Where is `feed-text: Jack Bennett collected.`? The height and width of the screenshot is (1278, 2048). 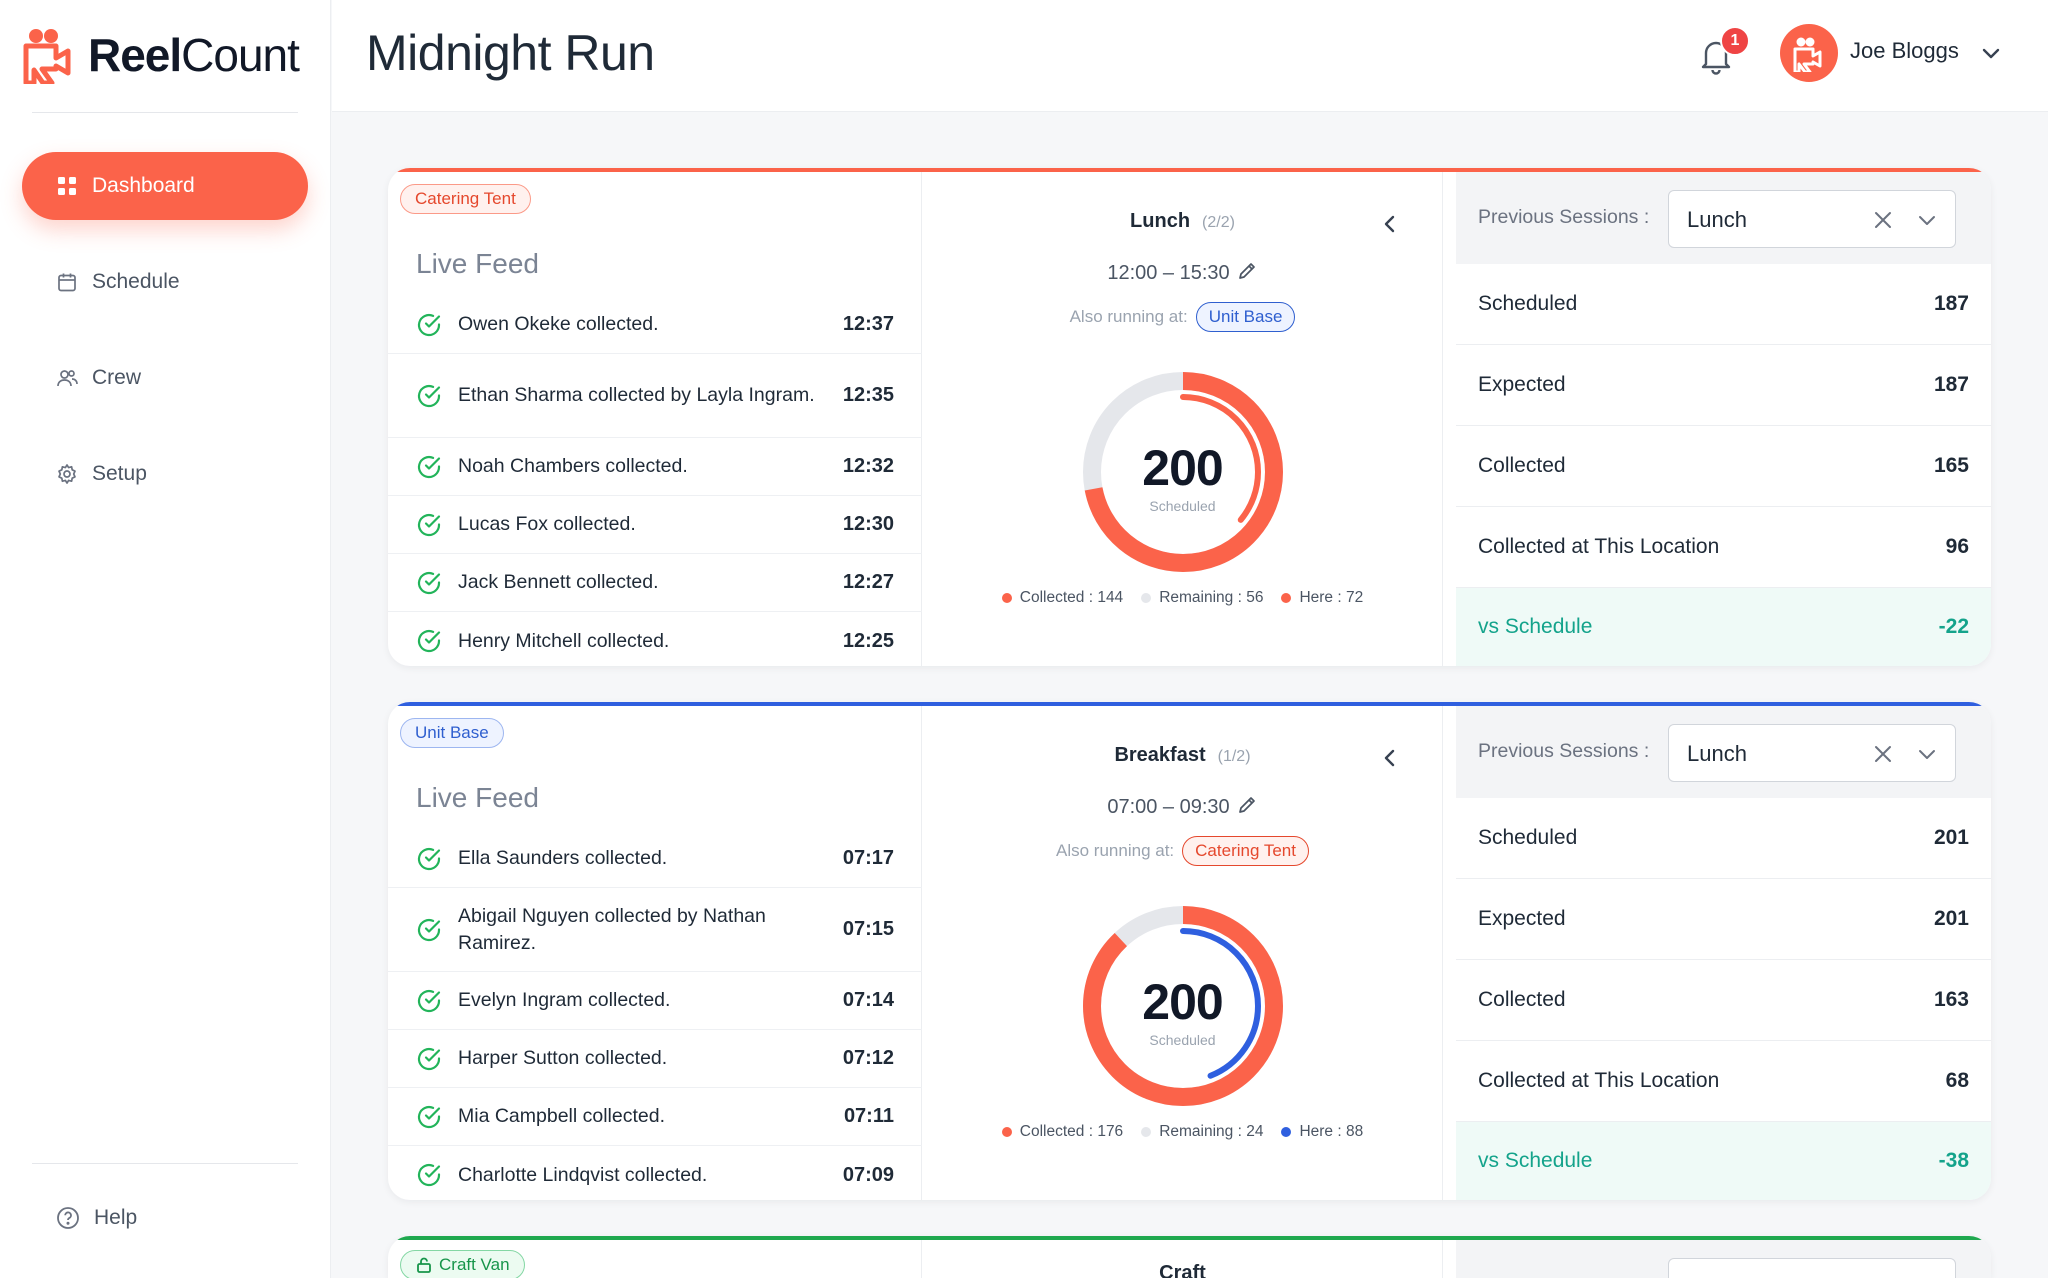 feed-text: Jack Bennett collected. is located at coordinates (558, 582).